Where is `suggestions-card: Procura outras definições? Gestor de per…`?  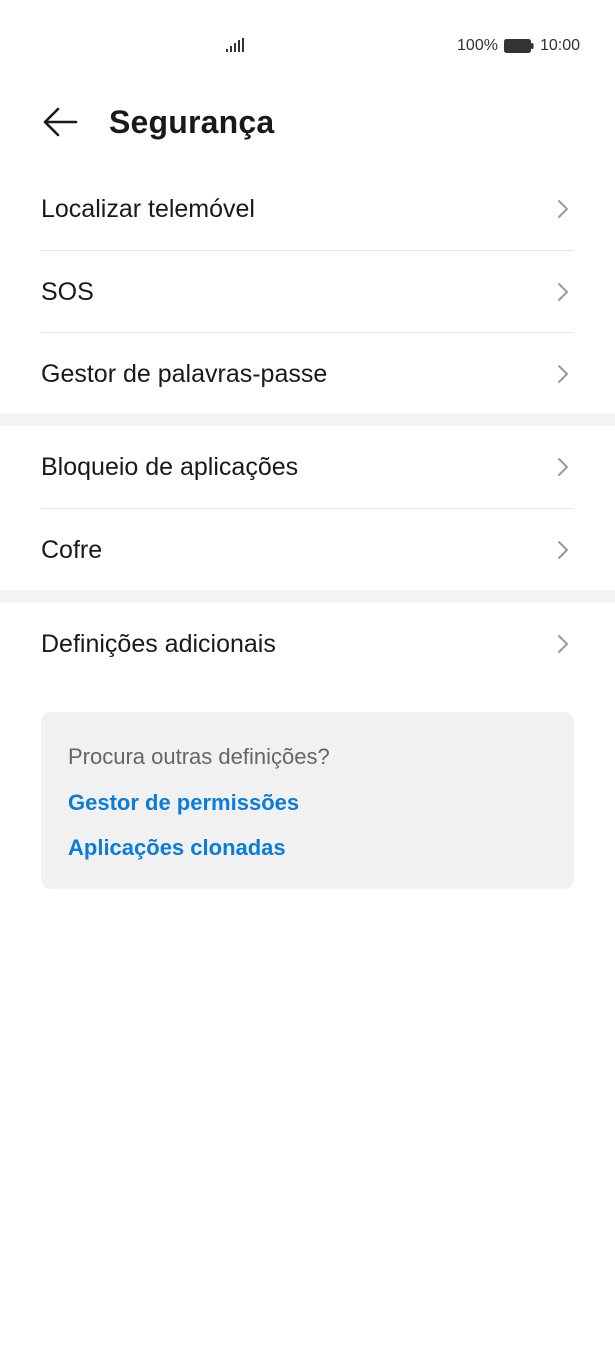 suggestions-card: Procura outras definições? Gestor de per… is located at coordinates (307, 800).